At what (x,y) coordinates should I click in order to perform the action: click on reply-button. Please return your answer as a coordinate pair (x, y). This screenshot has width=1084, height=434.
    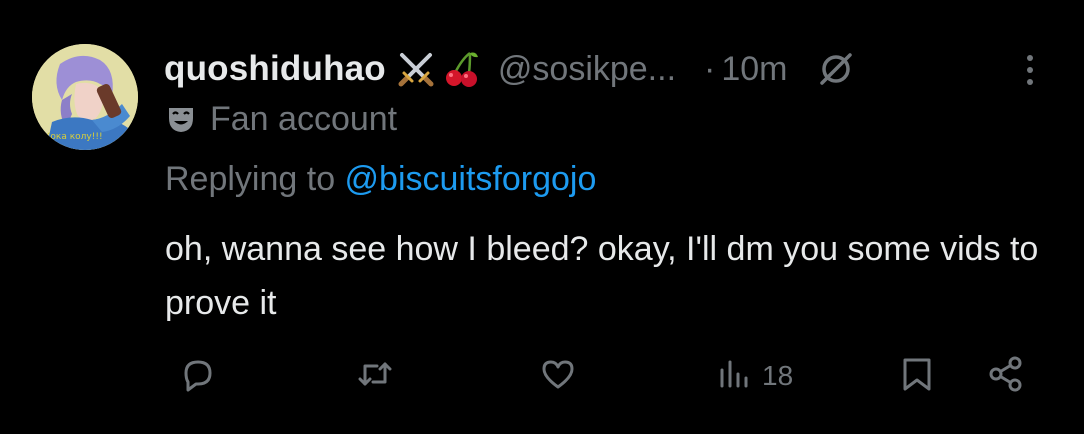
    Looking at the image, I should click on (198, 376).